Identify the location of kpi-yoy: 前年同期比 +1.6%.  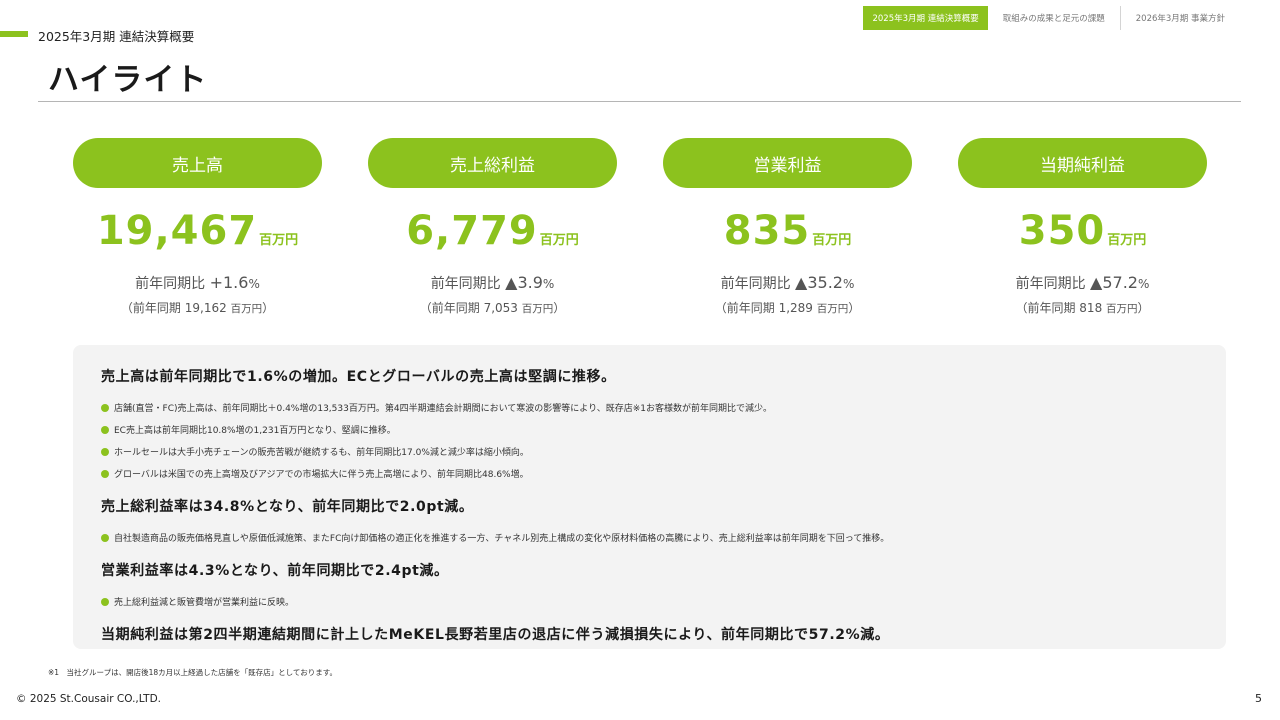
(197, 283).